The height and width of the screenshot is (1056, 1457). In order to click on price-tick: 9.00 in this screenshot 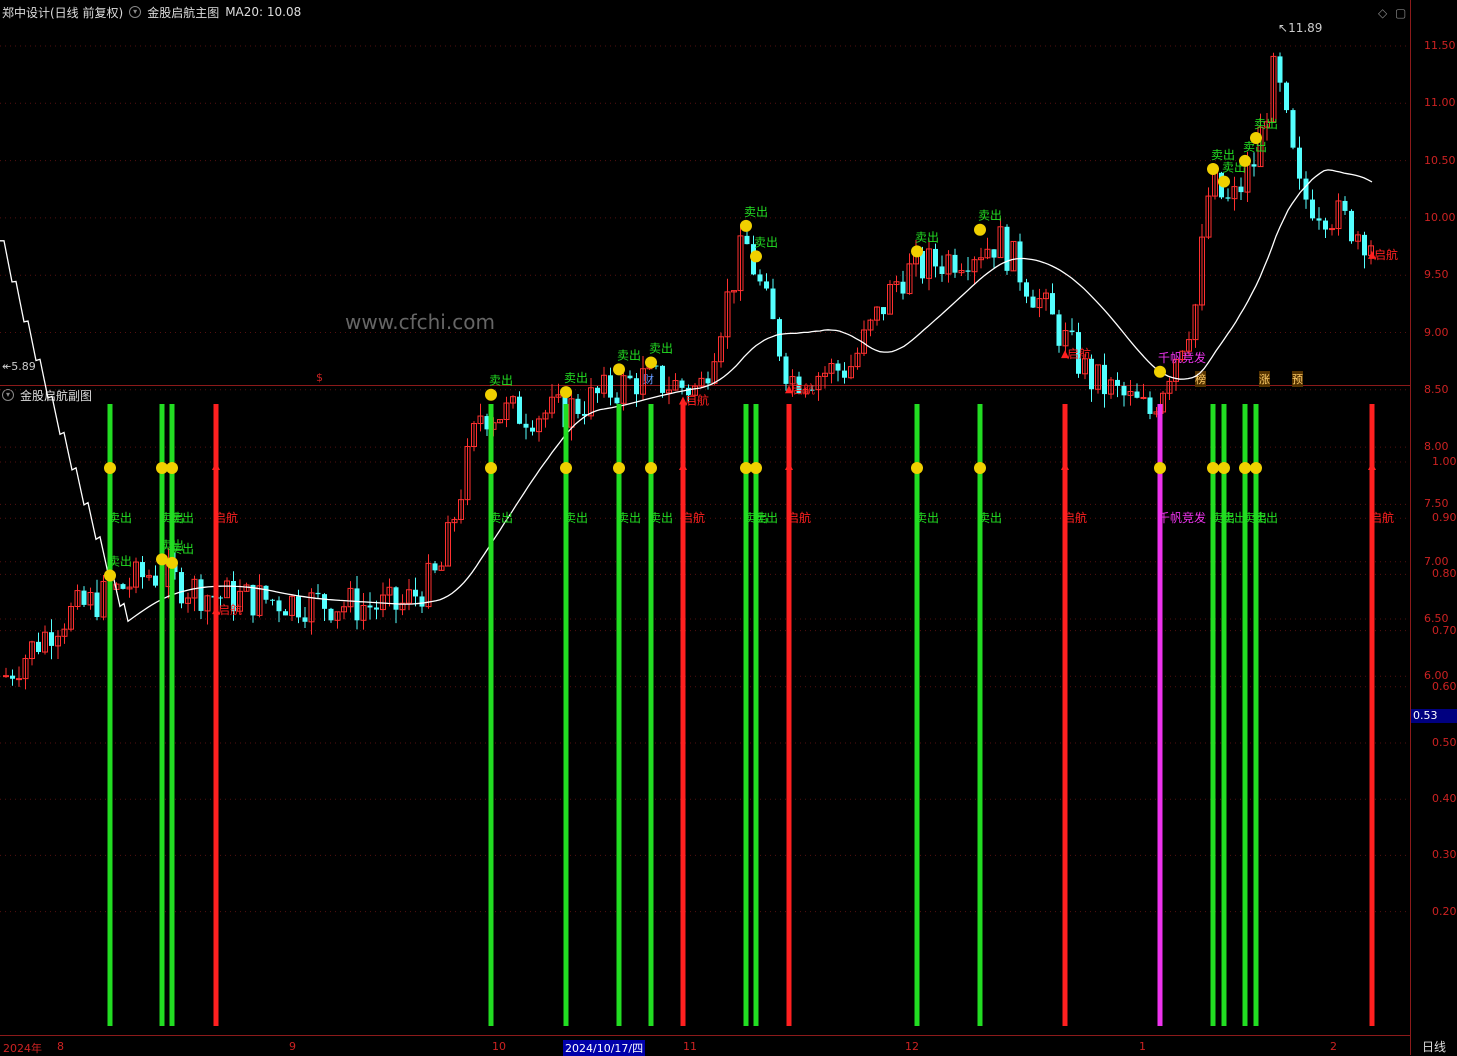, I will do `click(1436, 332)`.